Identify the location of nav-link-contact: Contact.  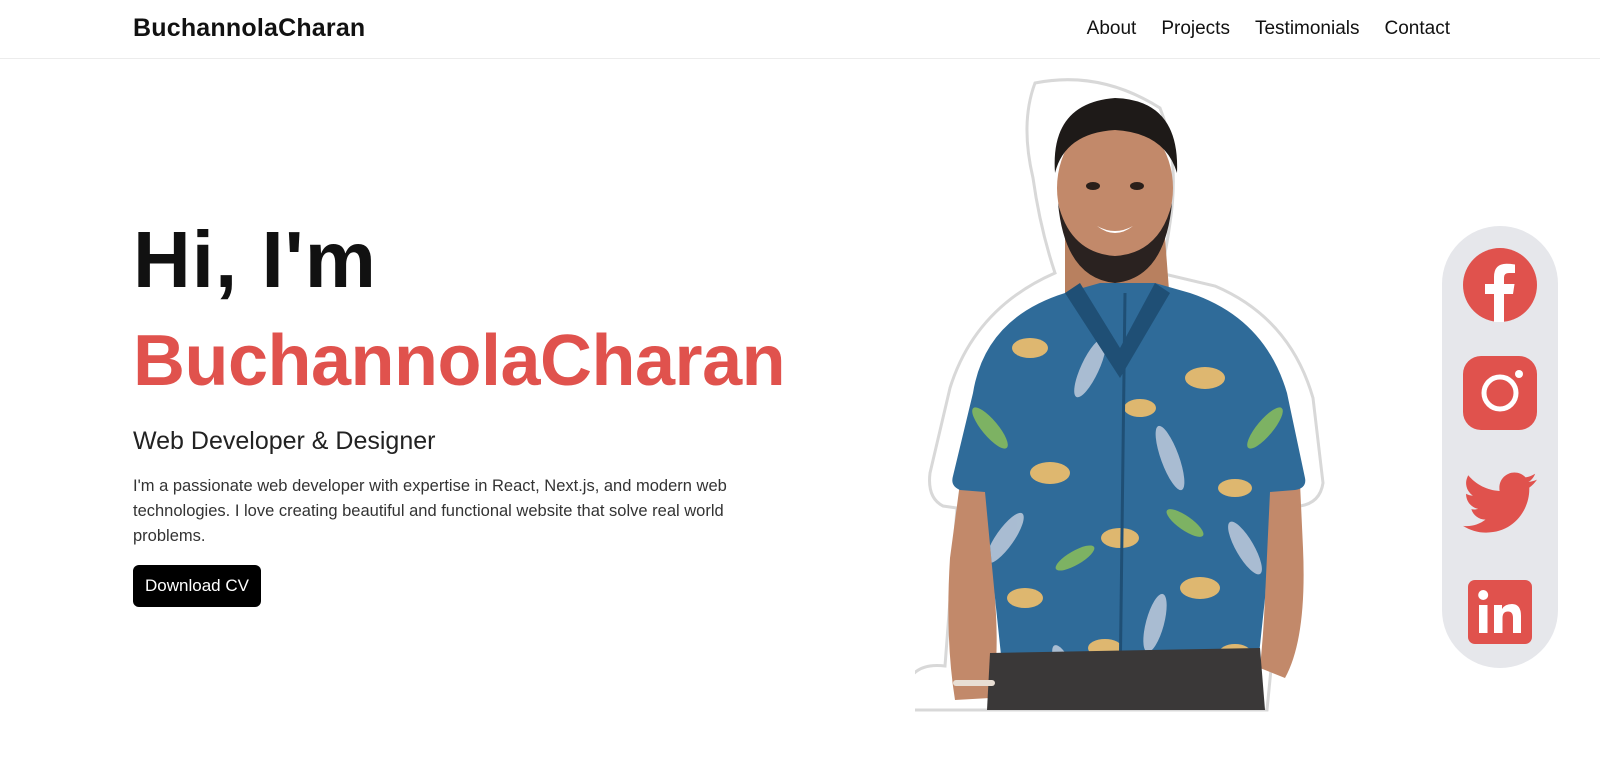
(1417, 29).